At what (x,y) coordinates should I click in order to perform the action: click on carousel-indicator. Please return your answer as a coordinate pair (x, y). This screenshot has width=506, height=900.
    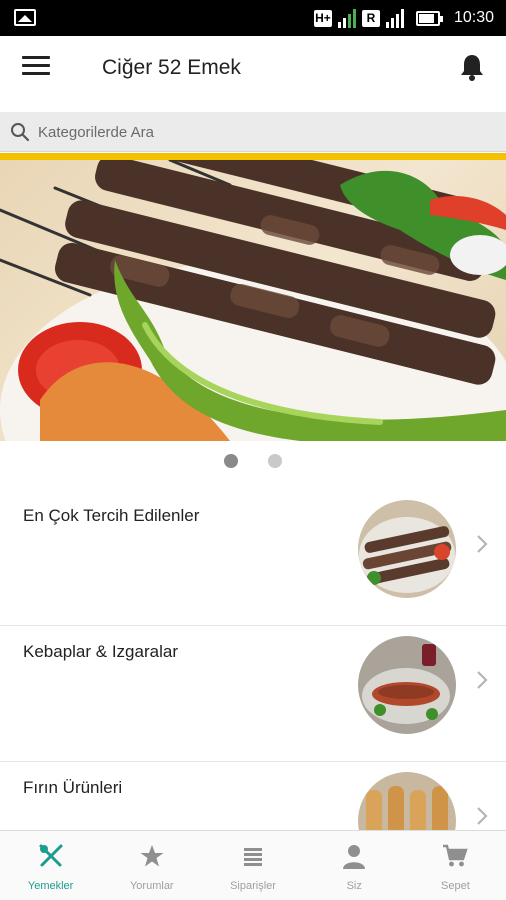
    Looking at the image, I should click on (253, 463).